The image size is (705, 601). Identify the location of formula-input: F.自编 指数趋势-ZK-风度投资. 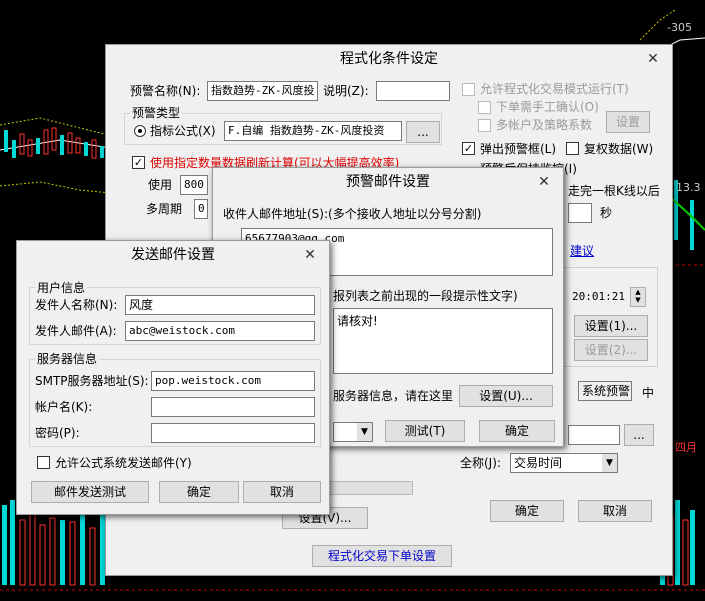
(313, 131).